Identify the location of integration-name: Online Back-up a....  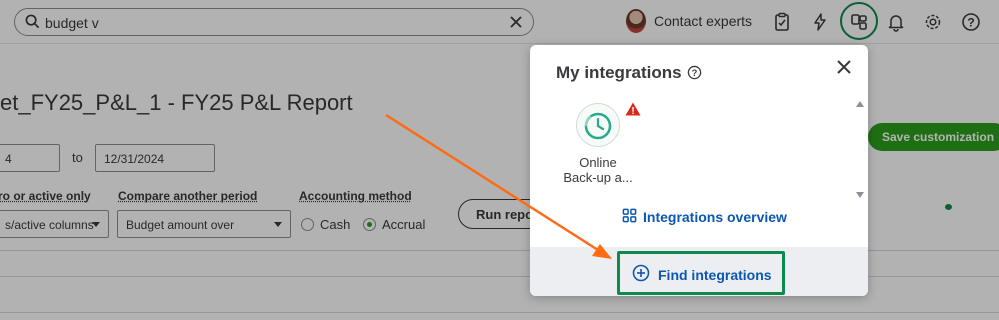
(598, 170).